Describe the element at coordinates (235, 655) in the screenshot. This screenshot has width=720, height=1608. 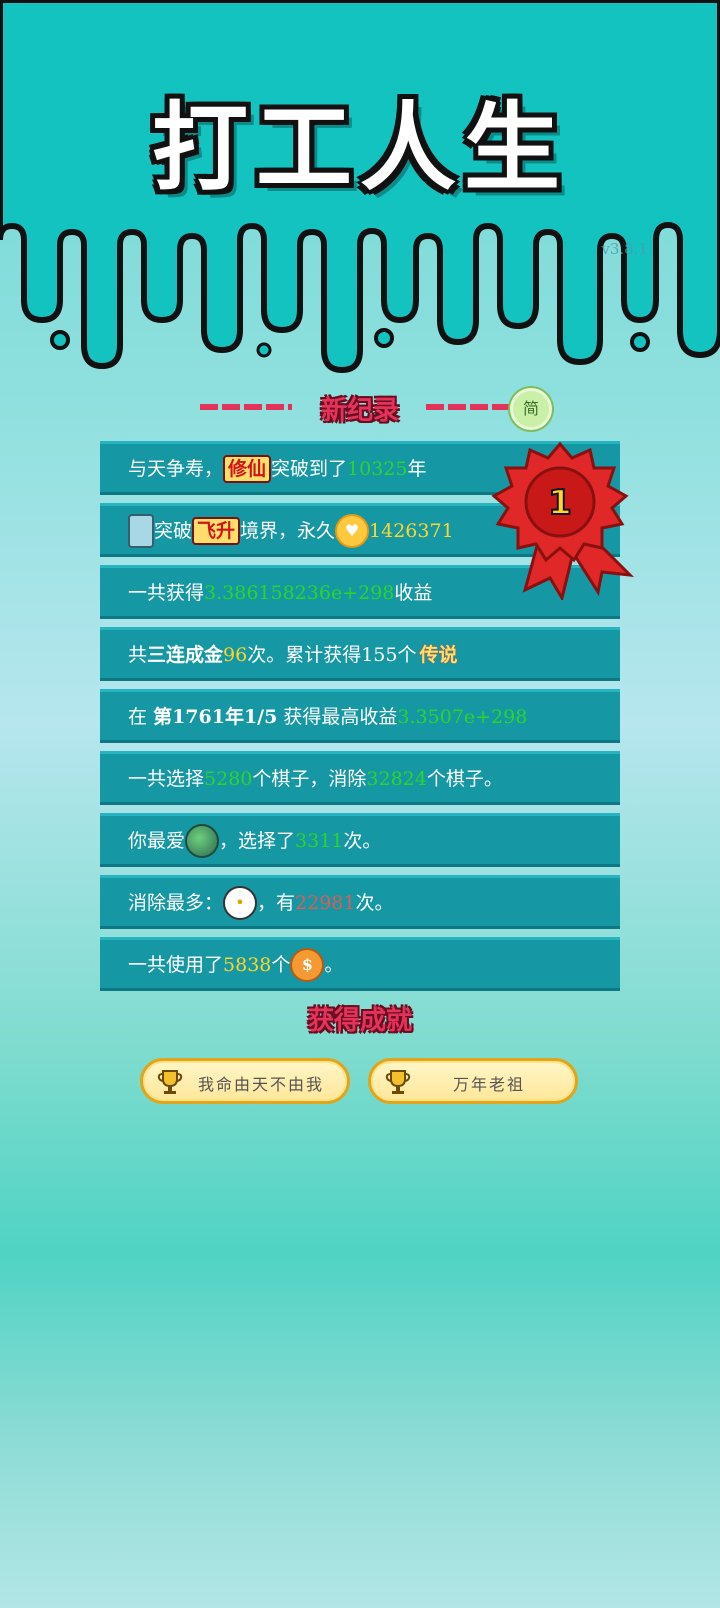
I see `record-value: 96` at that location.